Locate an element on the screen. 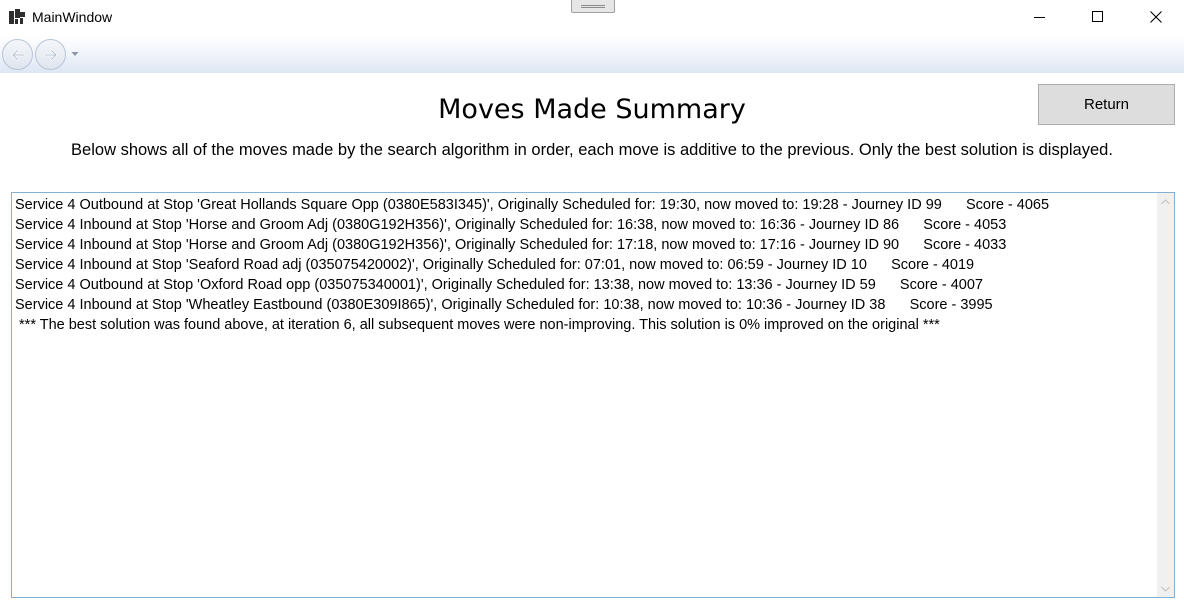 The image size is (1184, 606). drag-grip is located at coordinates (593, 6).